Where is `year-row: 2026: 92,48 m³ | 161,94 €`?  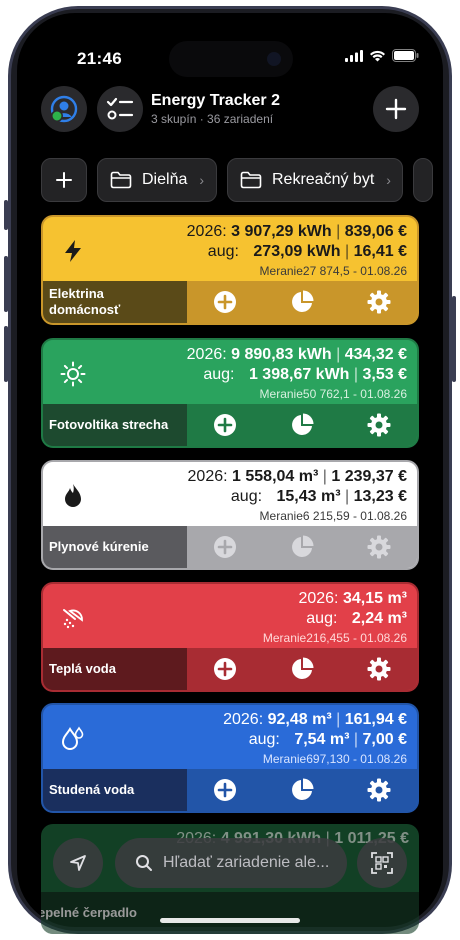
year-row: 2026: 92,48 m³ | 161,94 € is located at coordinates (315, 719).